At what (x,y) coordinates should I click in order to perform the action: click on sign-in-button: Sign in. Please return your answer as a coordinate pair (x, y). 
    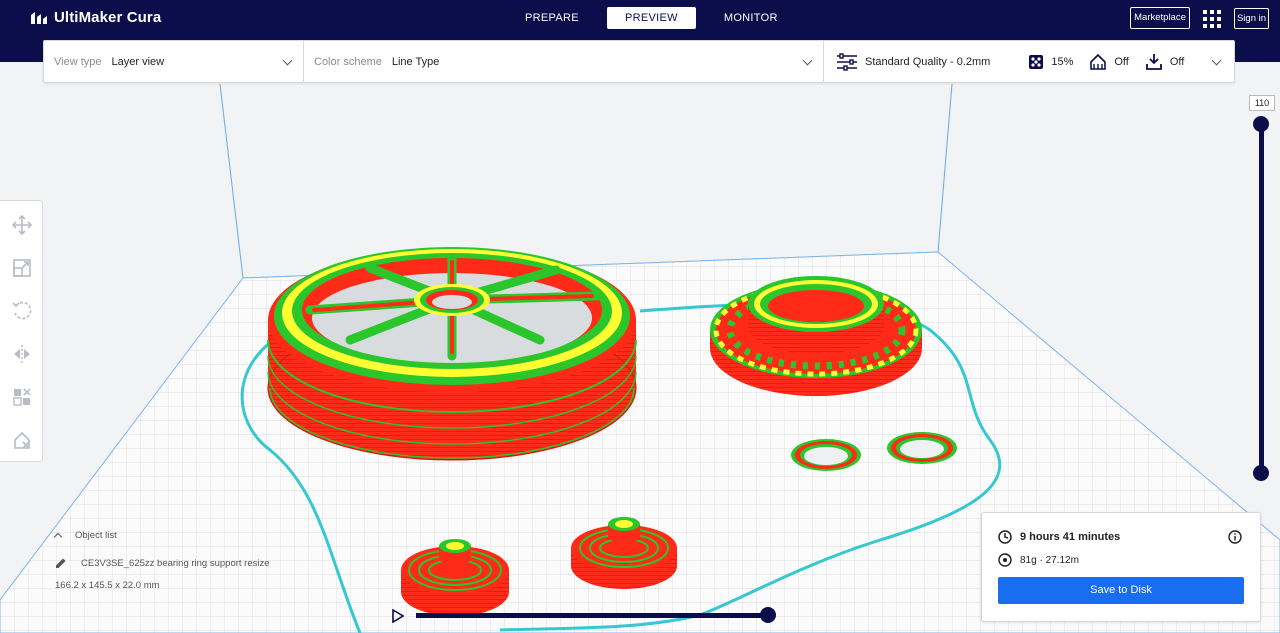
    Looking at the image, I should click on (1251, 18).